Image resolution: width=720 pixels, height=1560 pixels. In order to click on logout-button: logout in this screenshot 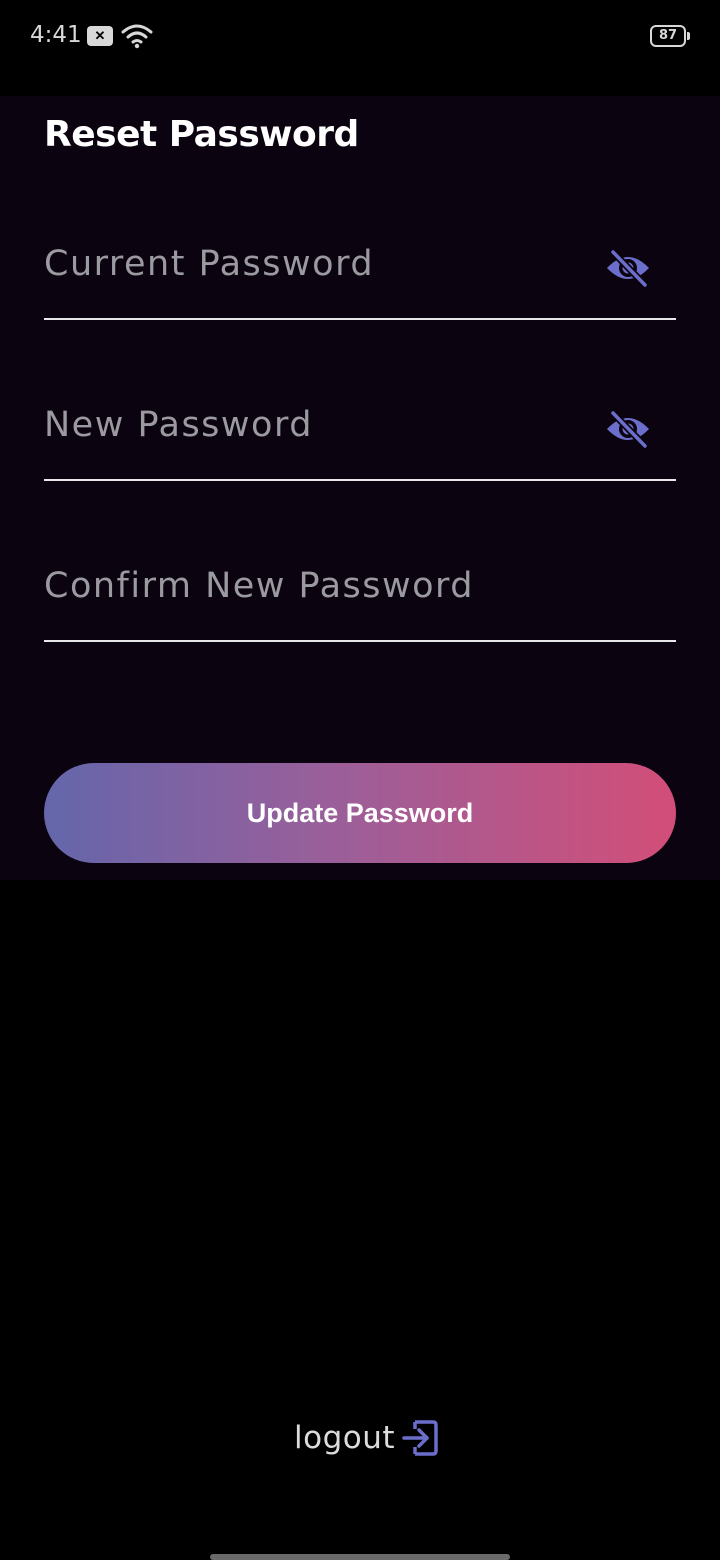, I will do `click(366, 1438)`.